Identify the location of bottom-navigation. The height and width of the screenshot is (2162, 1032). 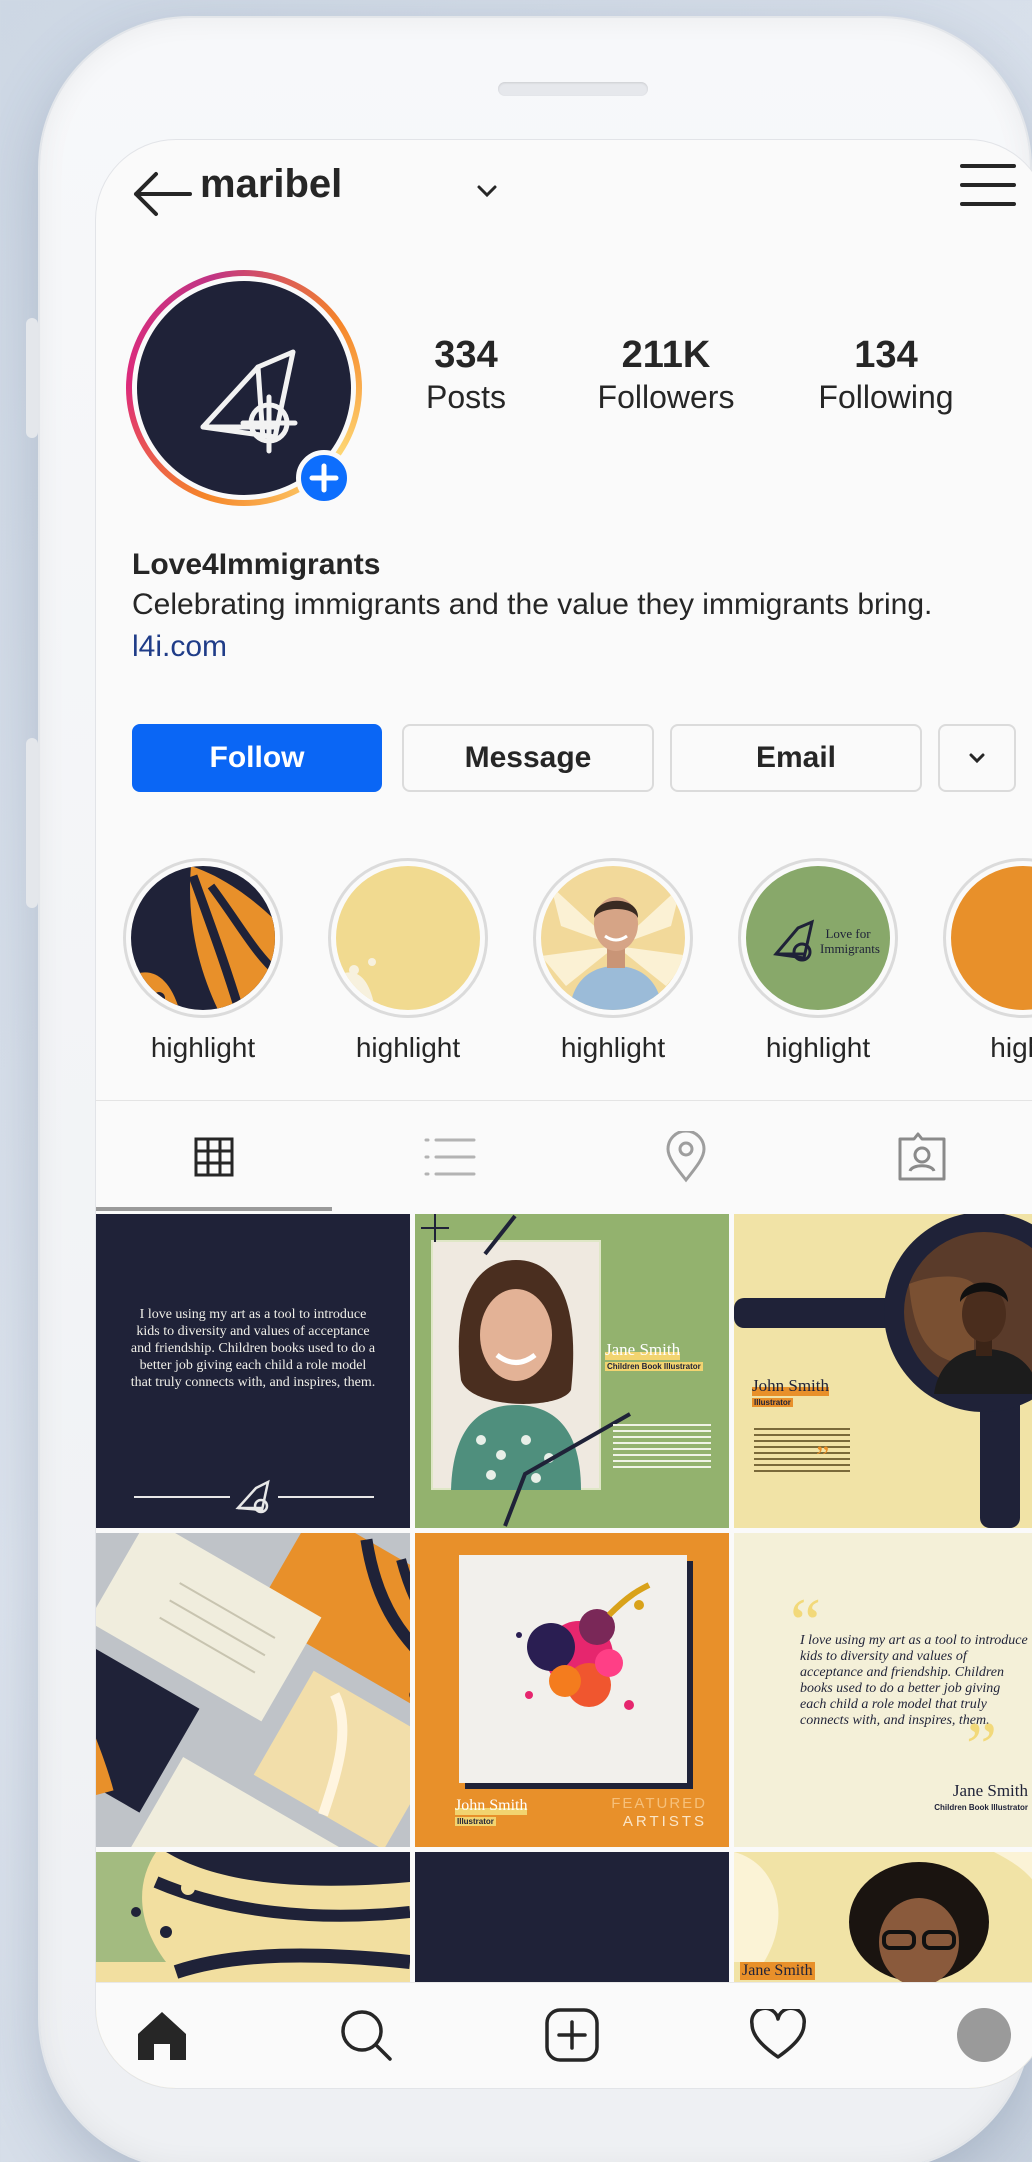
(564, 2035).